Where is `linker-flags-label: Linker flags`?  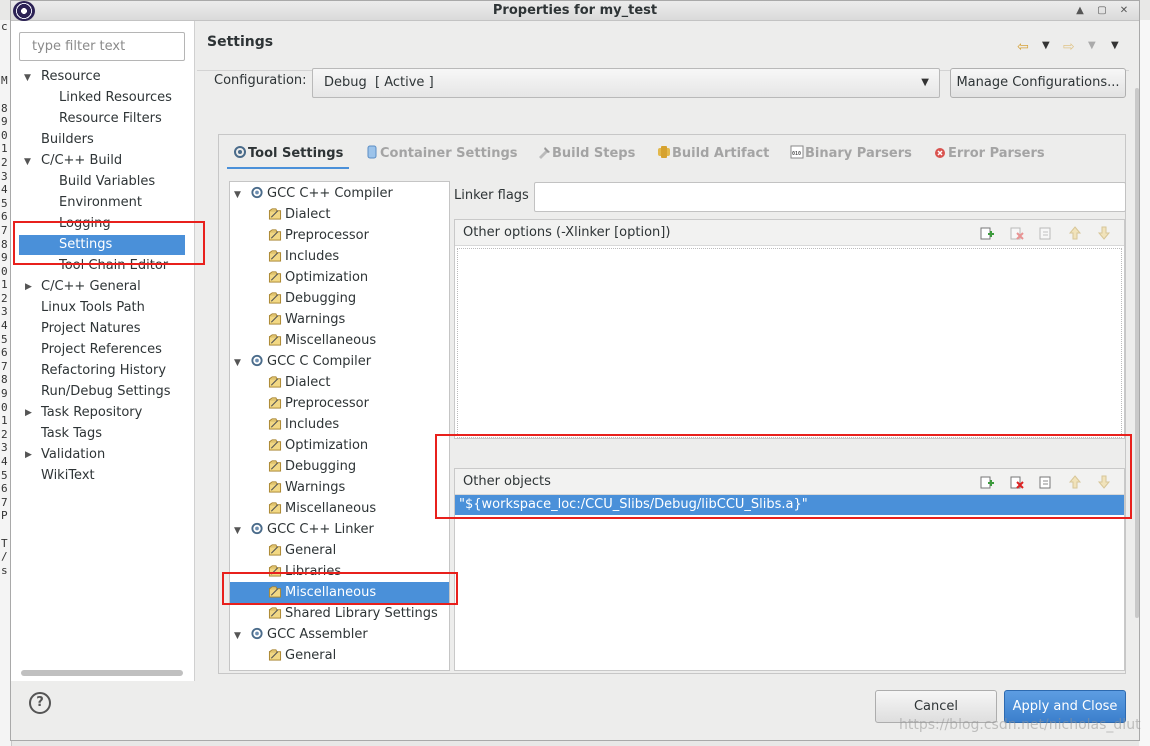
linker-flags-label: Linker flags is located at coordinates (491, 195).